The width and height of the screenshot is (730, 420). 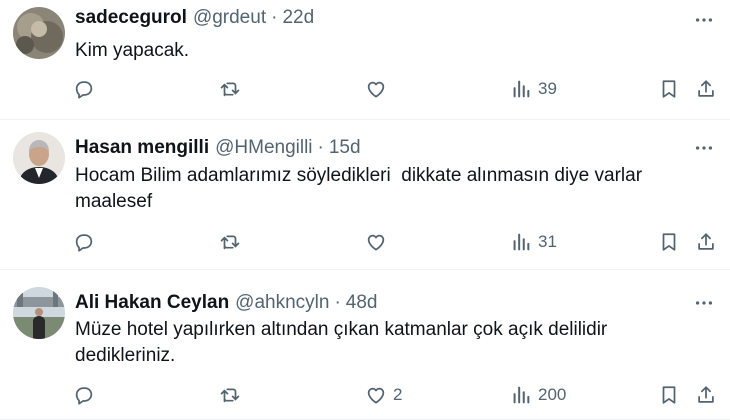 I want to click on timestamp: 22d, so click(x=298, y=18).